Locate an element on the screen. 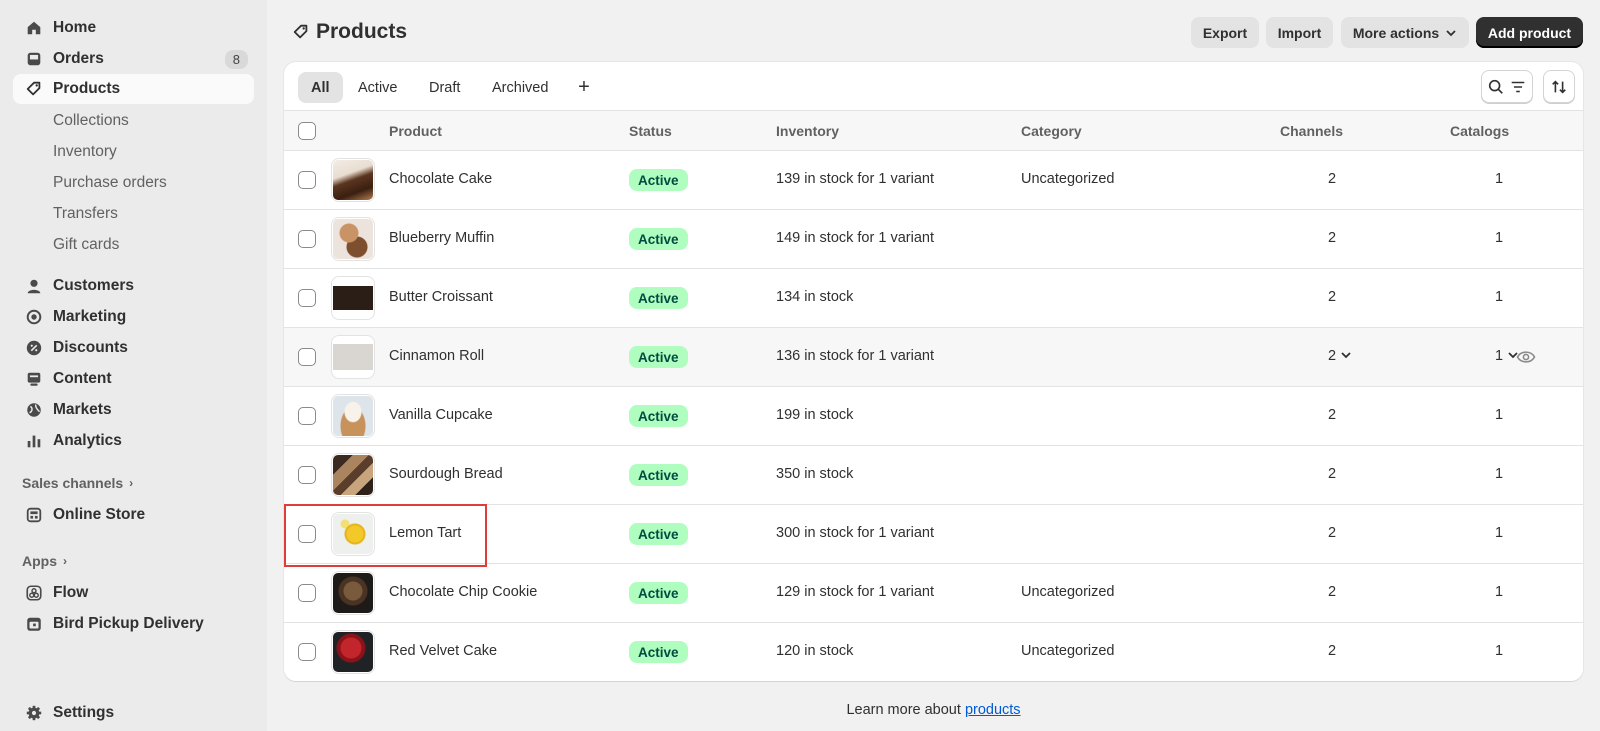 This screenshot has height=731, width=1600. select-all-checkbox is located at coordinates (307, 131).